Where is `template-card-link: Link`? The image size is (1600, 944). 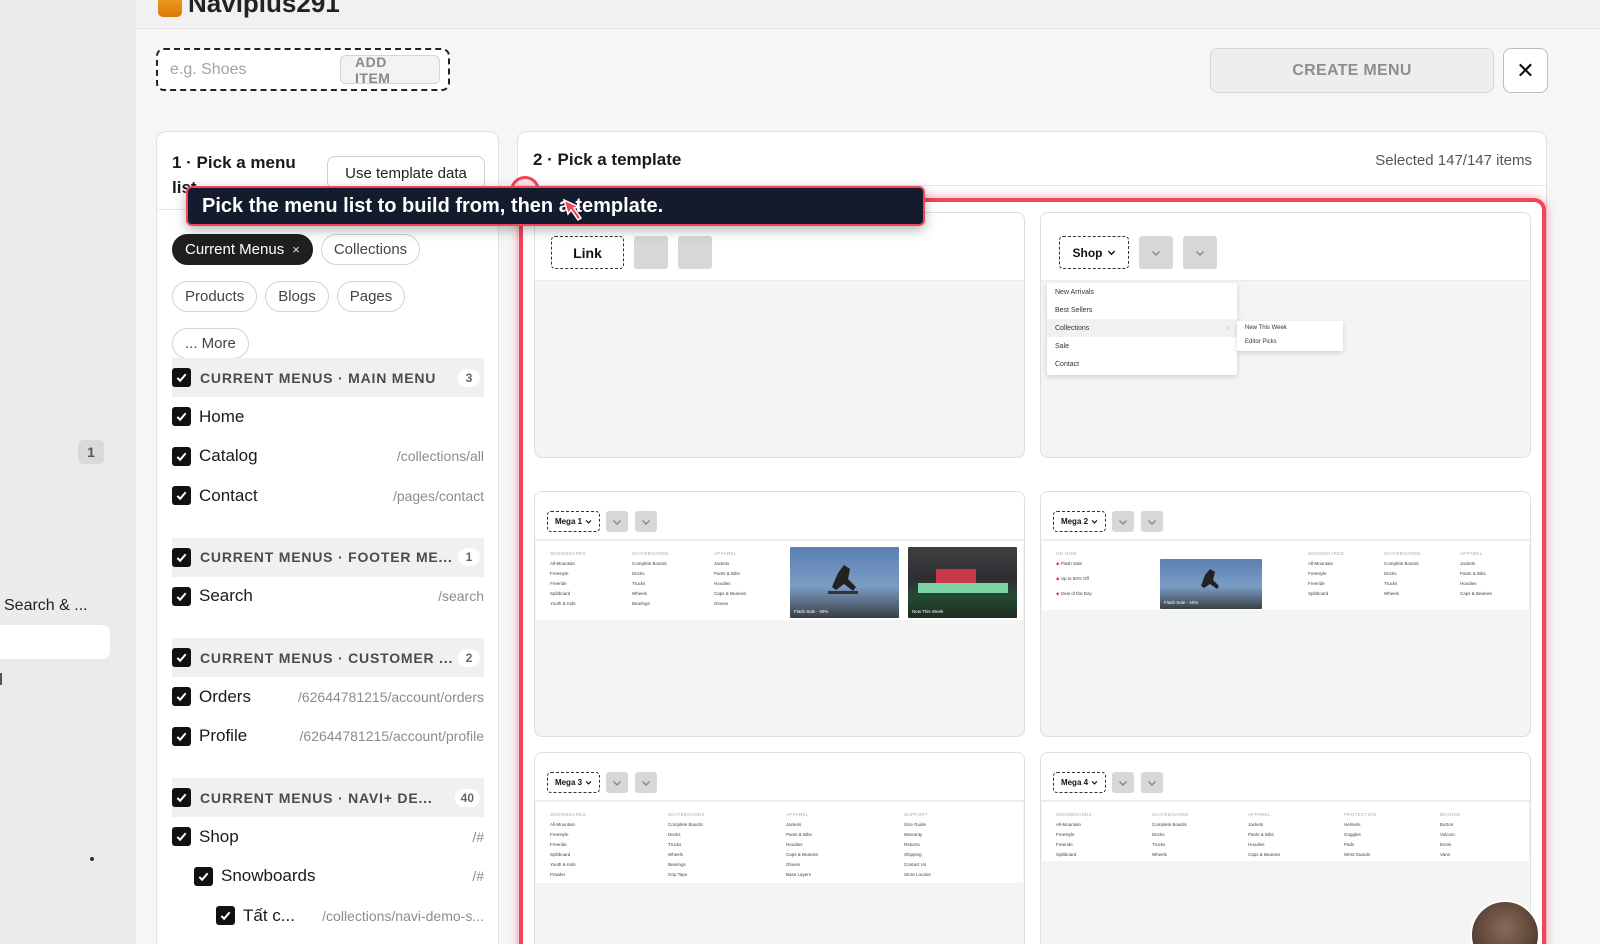 template-card-link: Link is located at coordinates (779, 335).